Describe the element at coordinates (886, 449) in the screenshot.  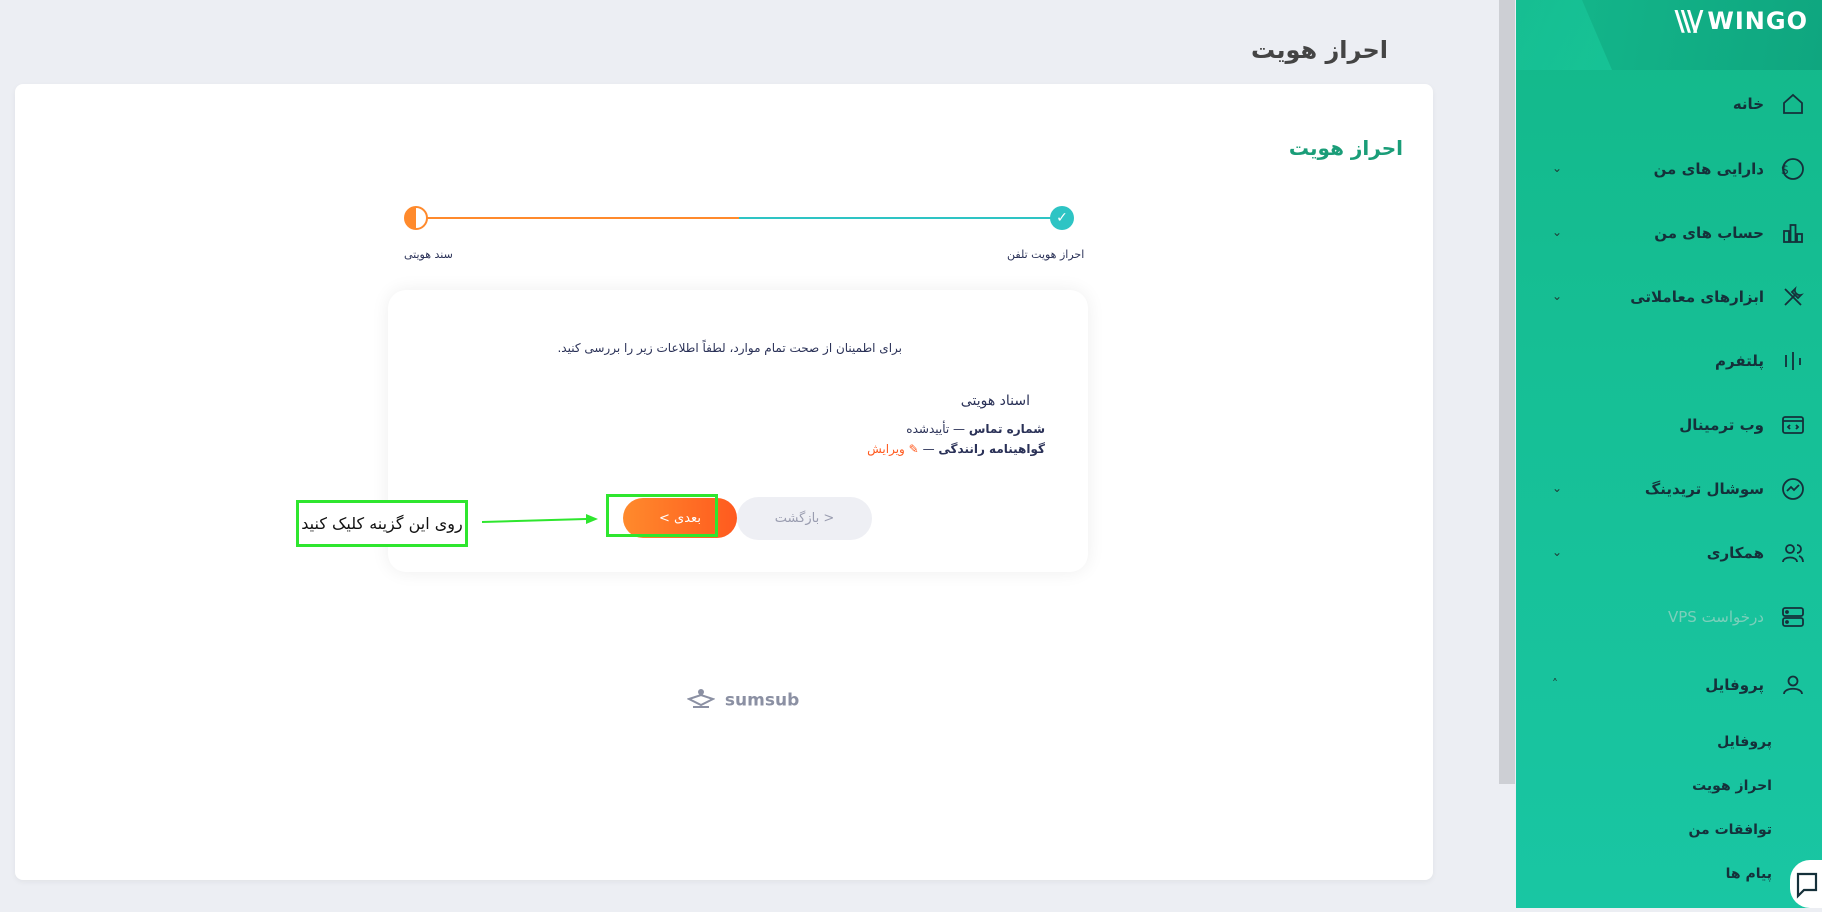
I see `edit-link-label: ویرایش` at that location.